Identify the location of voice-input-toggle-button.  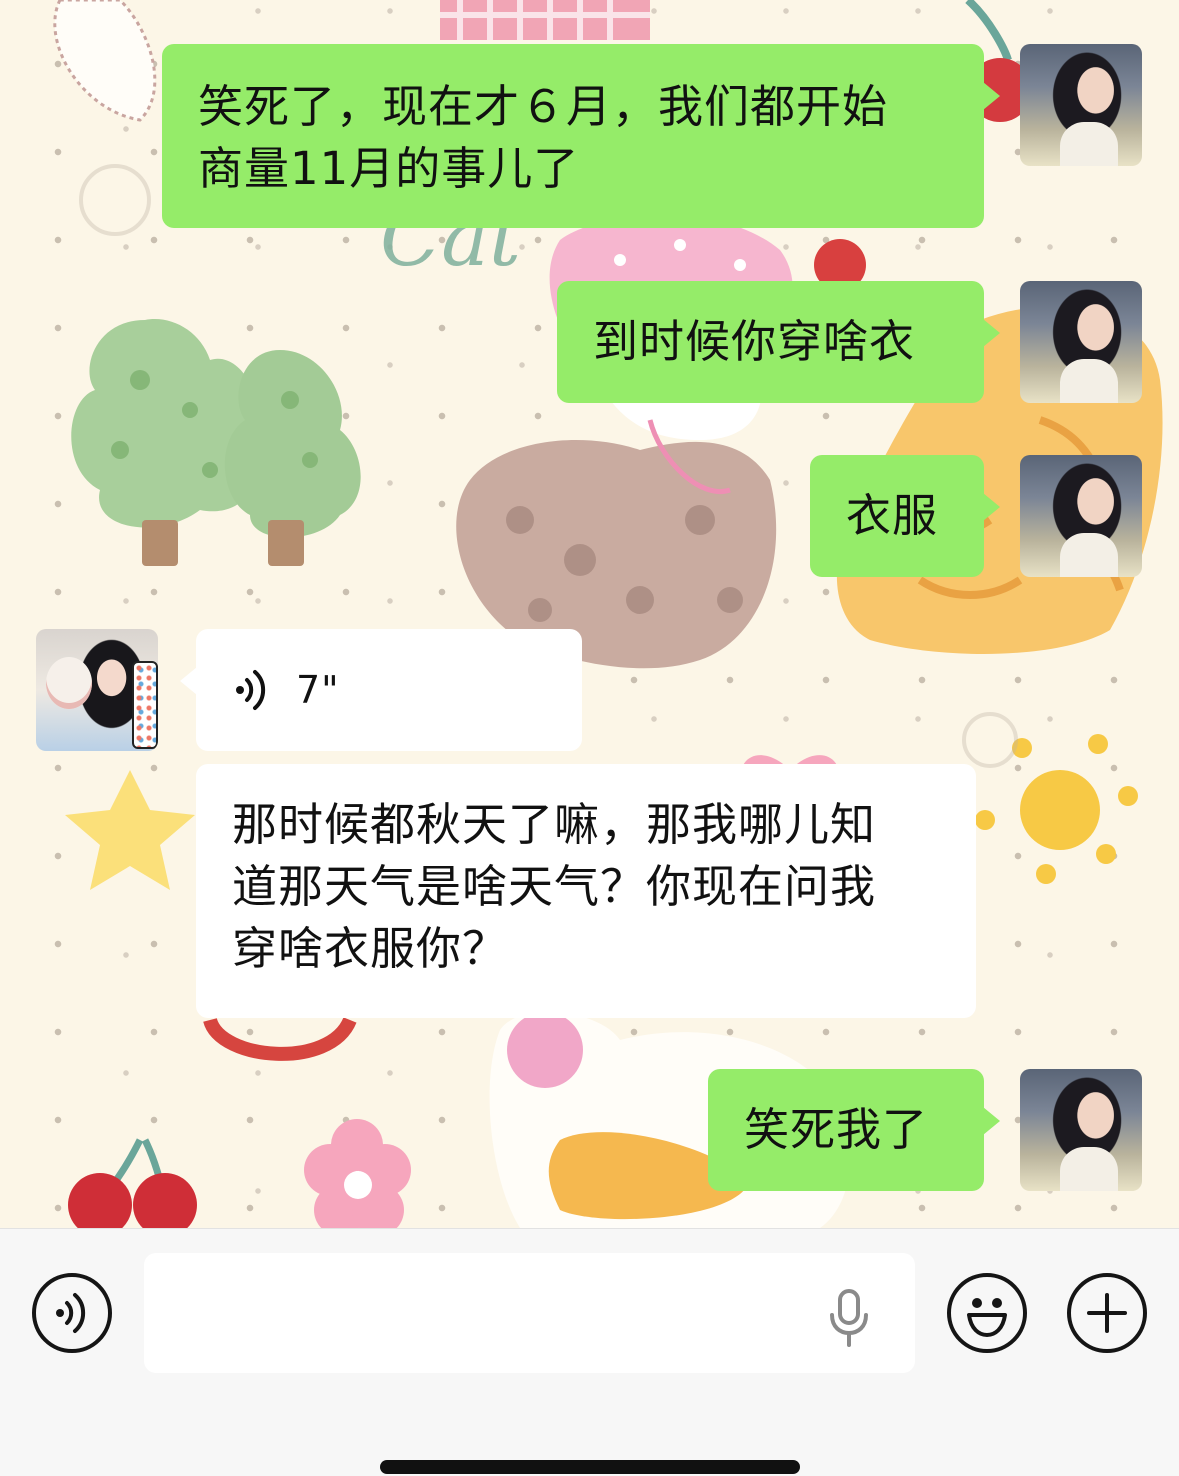
(72, 1313).